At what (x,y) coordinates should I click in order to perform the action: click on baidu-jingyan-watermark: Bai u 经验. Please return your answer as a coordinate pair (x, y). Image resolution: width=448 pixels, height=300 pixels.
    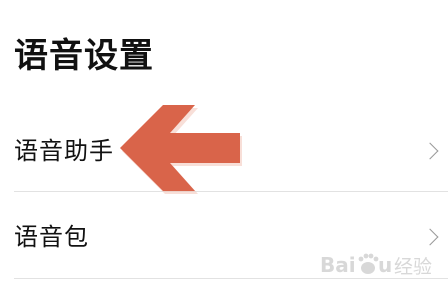
    Looking at the image, I should click on (376, 265).